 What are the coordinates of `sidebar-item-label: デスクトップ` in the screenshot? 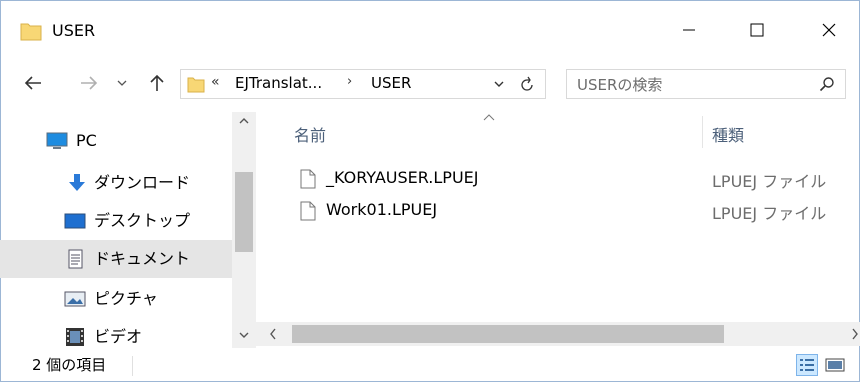 It's located at (142, 220).